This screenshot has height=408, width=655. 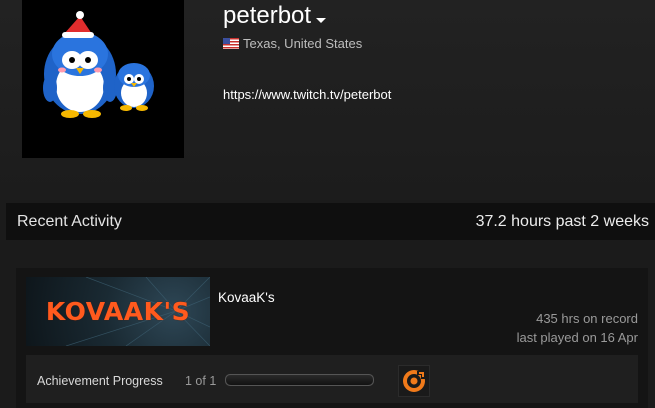 What do you see at coordinates (414, 381) in the screenshot?
I see `target-achievement-icon` at bounding box center [414, 381].